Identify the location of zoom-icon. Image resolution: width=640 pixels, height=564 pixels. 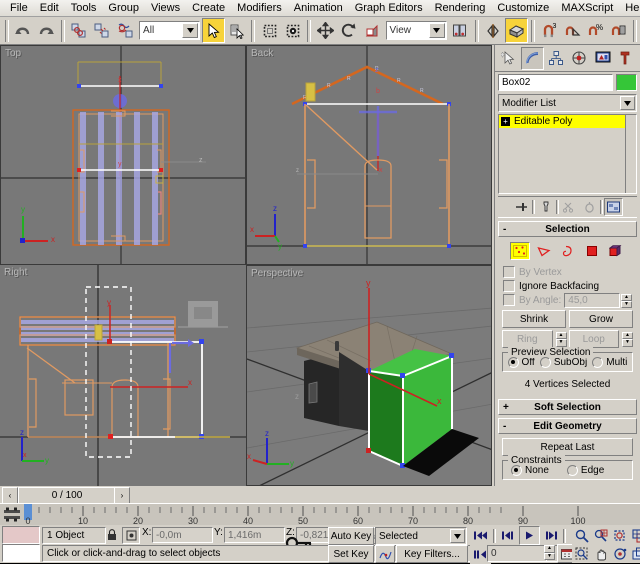
(581, 535).